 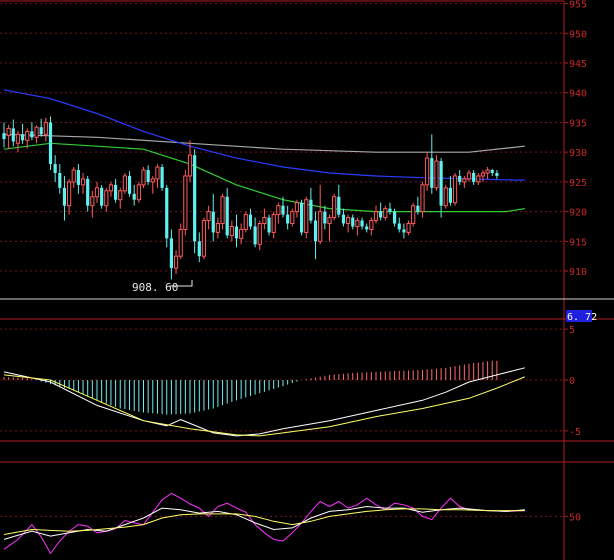 What do you see at coordinates (572, 330) in the screenshot?
I see `macd-tick-label: 5` at bounding box center [572, 330].